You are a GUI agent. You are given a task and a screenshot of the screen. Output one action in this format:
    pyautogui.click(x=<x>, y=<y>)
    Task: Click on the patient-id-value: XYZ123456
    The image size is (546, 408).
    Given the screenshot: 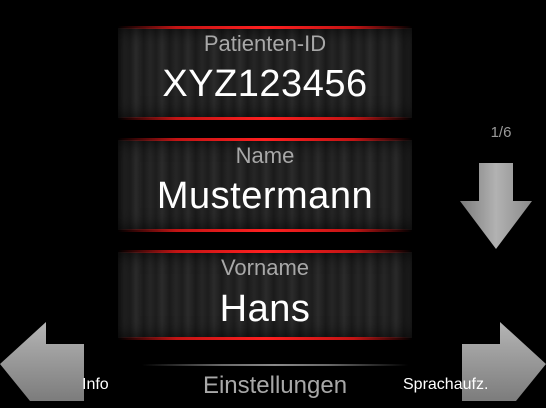 What is the action you would take?
    pyautogui.click(x=265, y=84)
    